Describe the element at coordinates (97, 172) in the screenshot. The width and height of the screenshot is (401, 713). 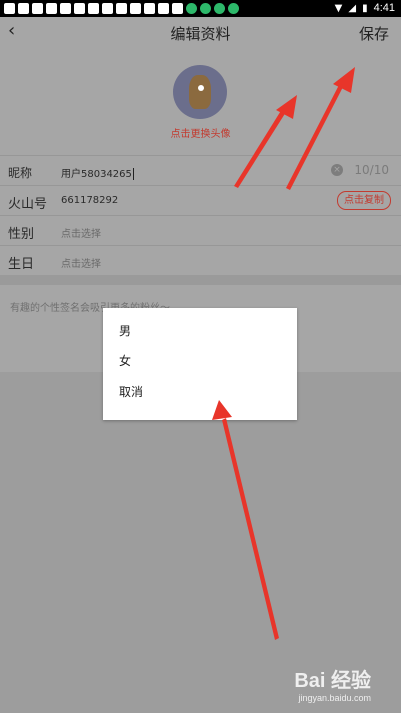
I see `nickname-input: 用户58034265` at that location.